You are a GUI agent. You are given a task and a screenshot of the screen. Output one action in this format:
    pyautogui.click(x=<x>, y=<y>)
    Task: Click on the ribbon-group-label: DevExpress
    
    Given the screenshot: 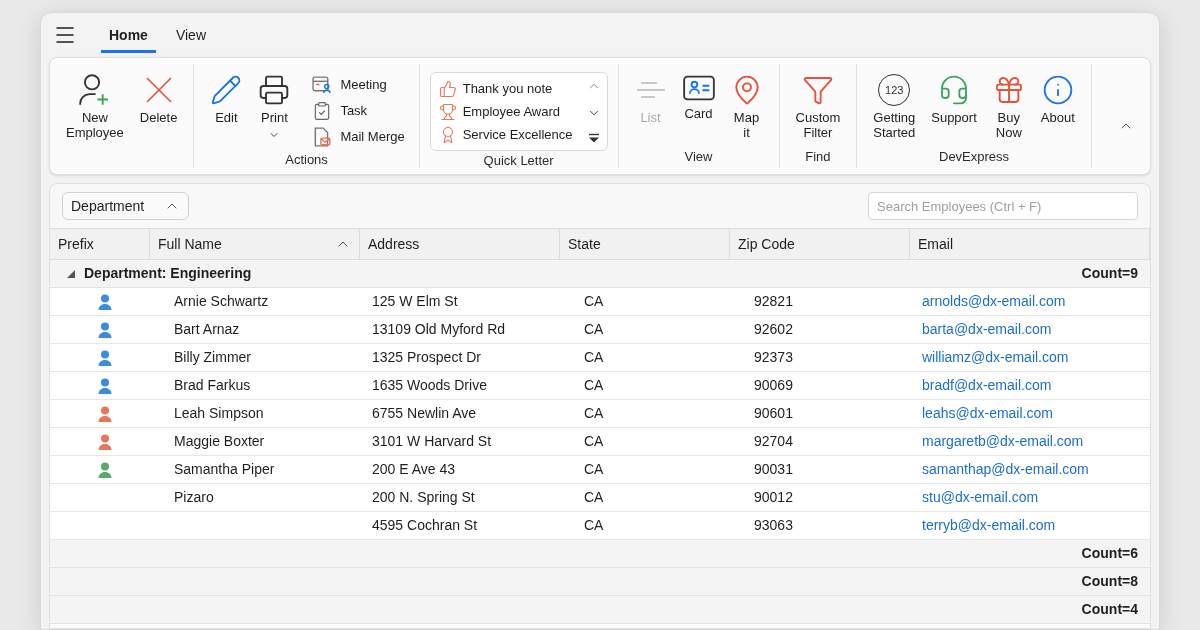 What is the action you would take?
    pyautogui.click(x=974, y=156)
    